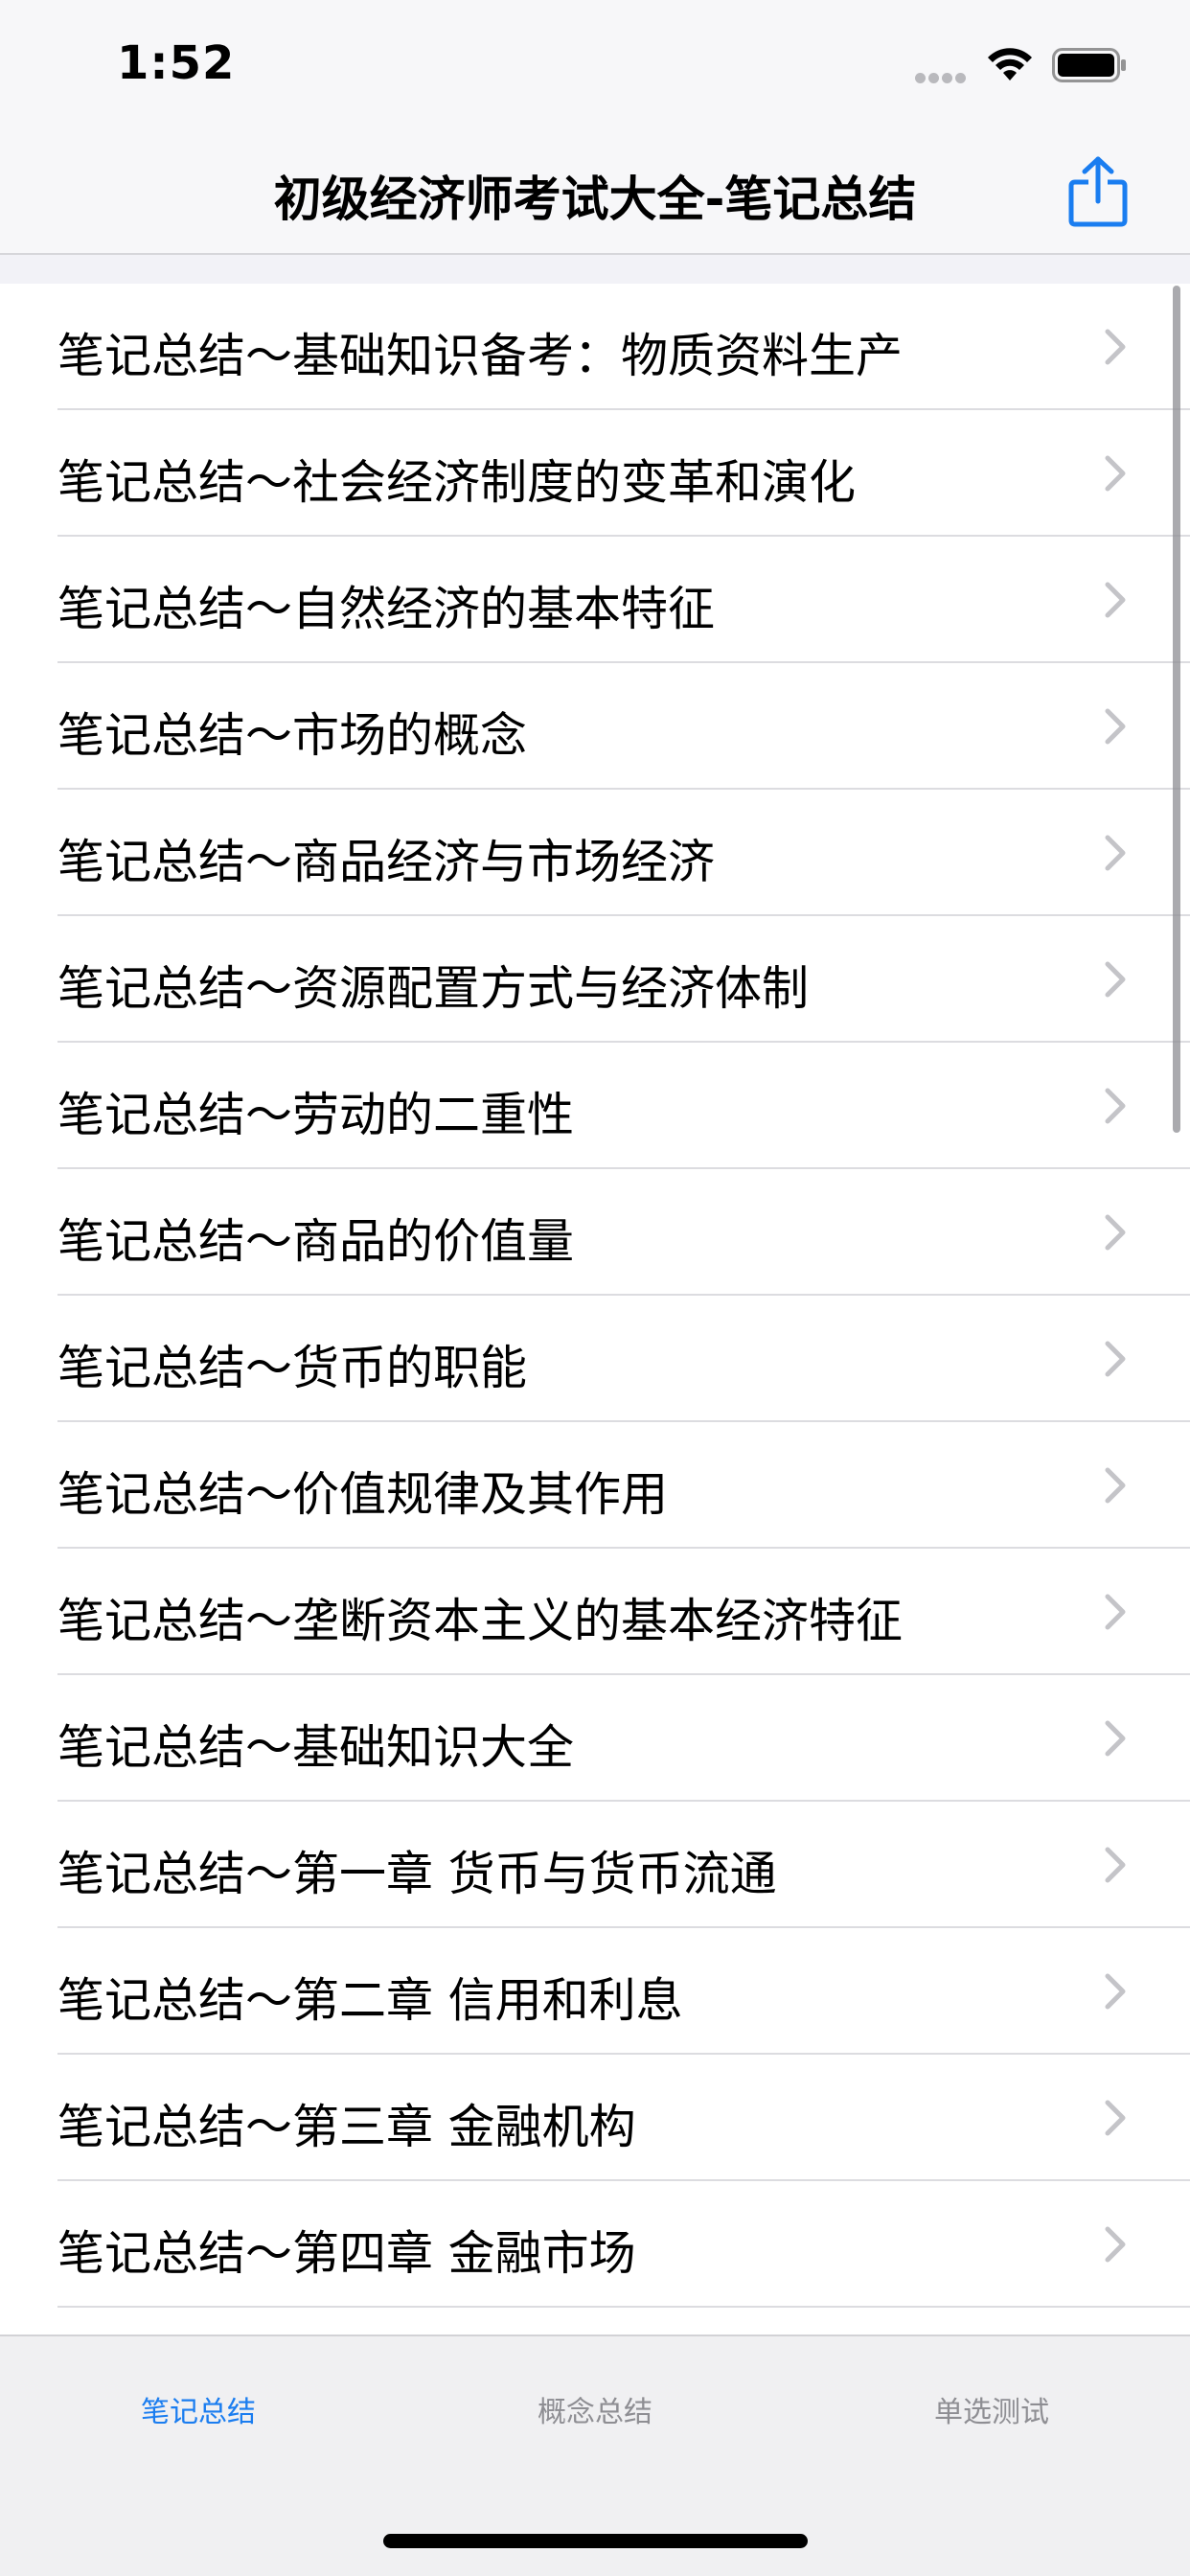 The width and height of the screenshot is (1190, 2576). I want to click on list-item, so click(595, 2321).